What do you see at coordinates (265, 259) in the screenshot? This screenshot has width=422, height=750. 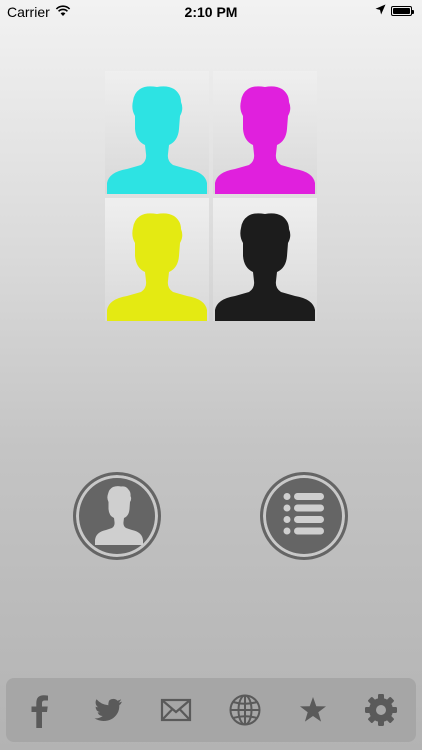 I see `black-silhouette` at bounding box center [265, 259].